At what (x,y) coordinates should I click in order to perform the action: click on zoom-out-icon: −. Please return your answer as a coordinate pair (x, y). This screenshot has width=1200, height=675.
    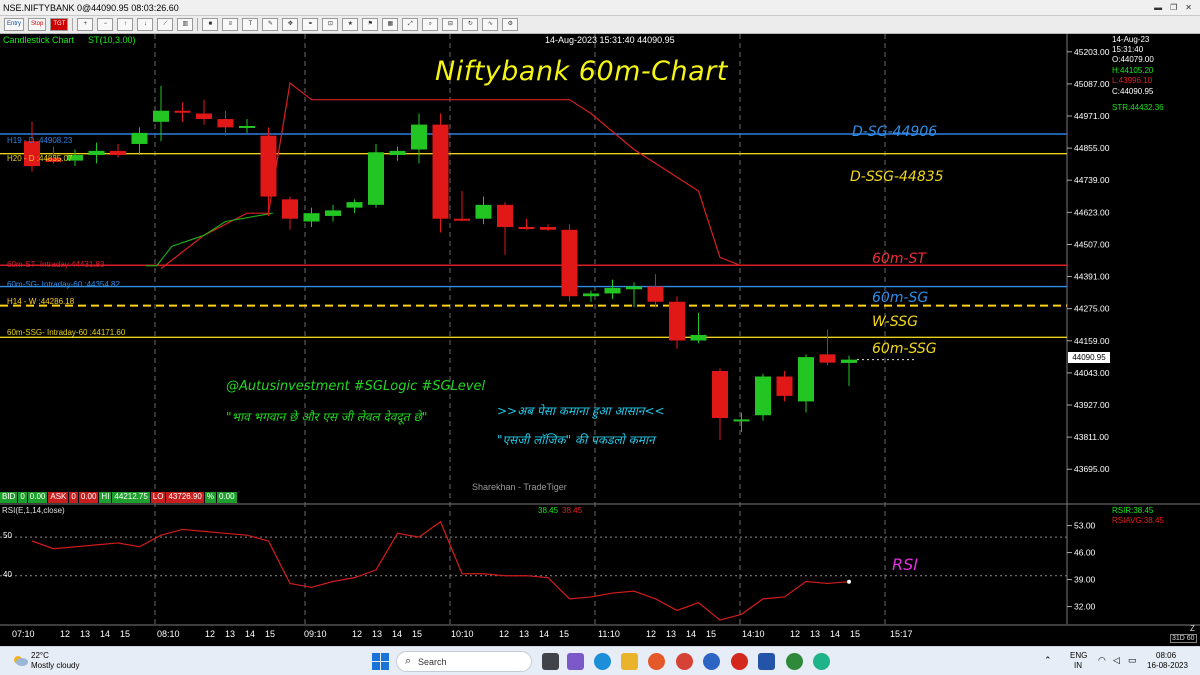
    Looking at the image, I should click on (105, 24).